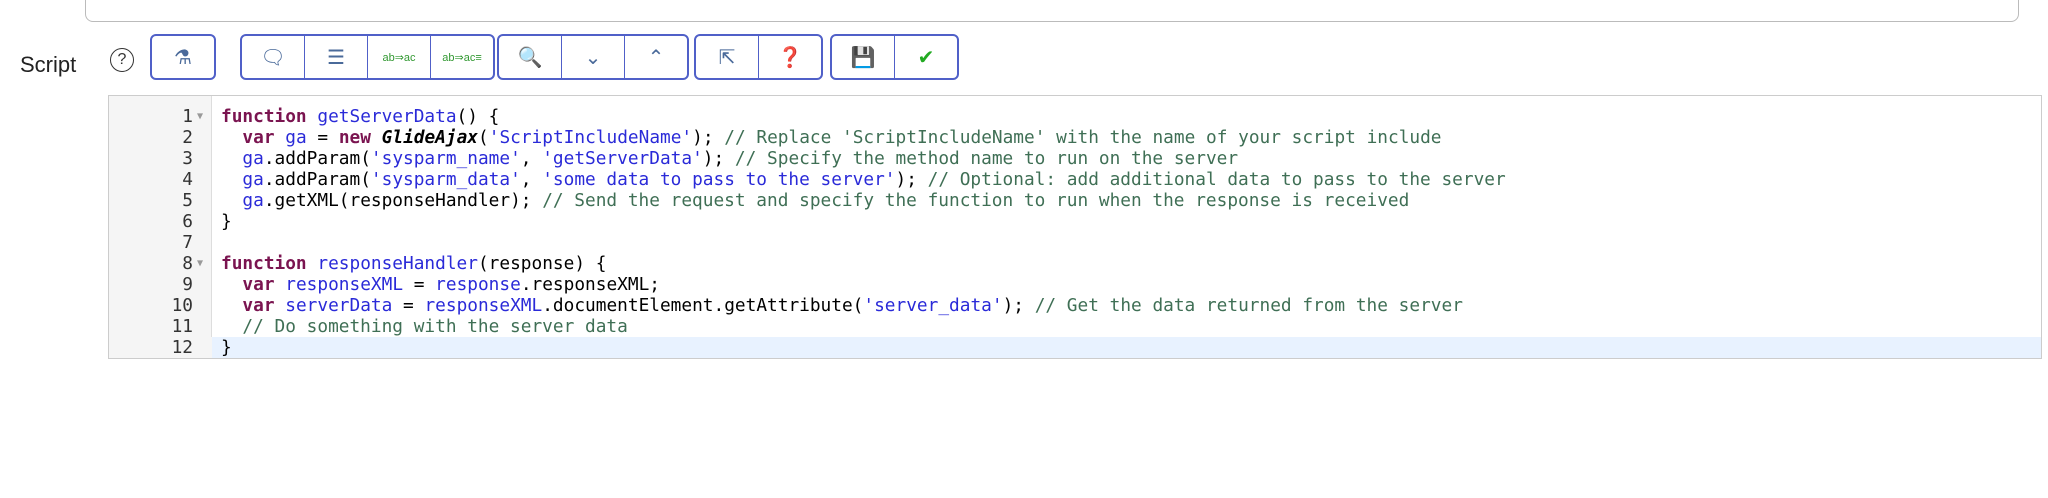  I want to click on code-line: 12}, so click(1075, 347).